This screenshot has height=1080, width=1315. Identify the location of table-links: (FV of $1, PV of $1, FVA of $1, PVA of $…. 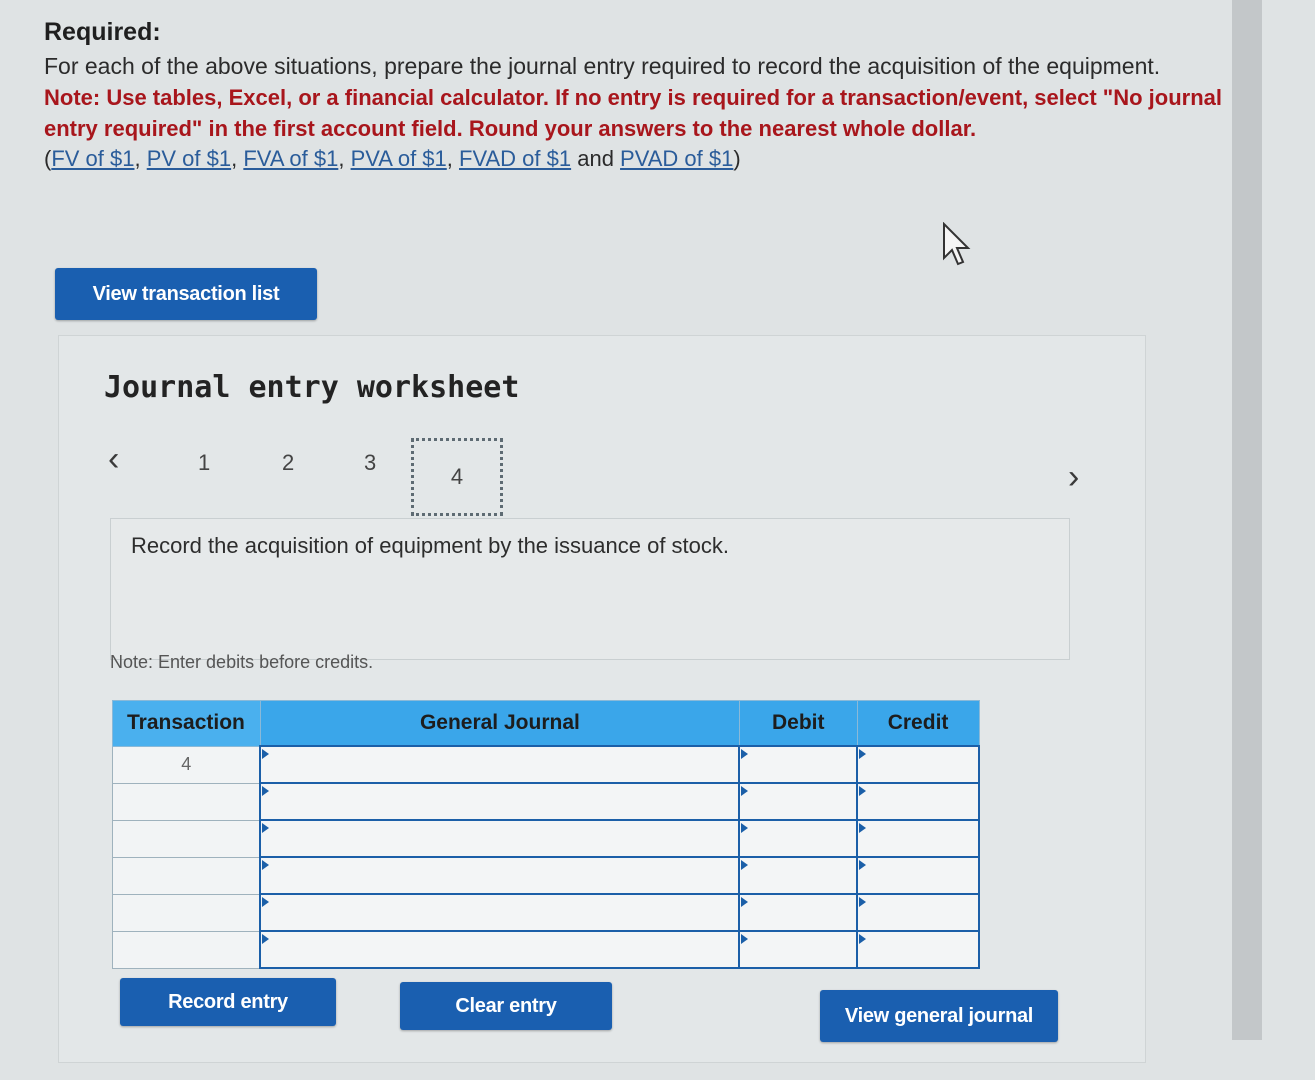
(392, 158).